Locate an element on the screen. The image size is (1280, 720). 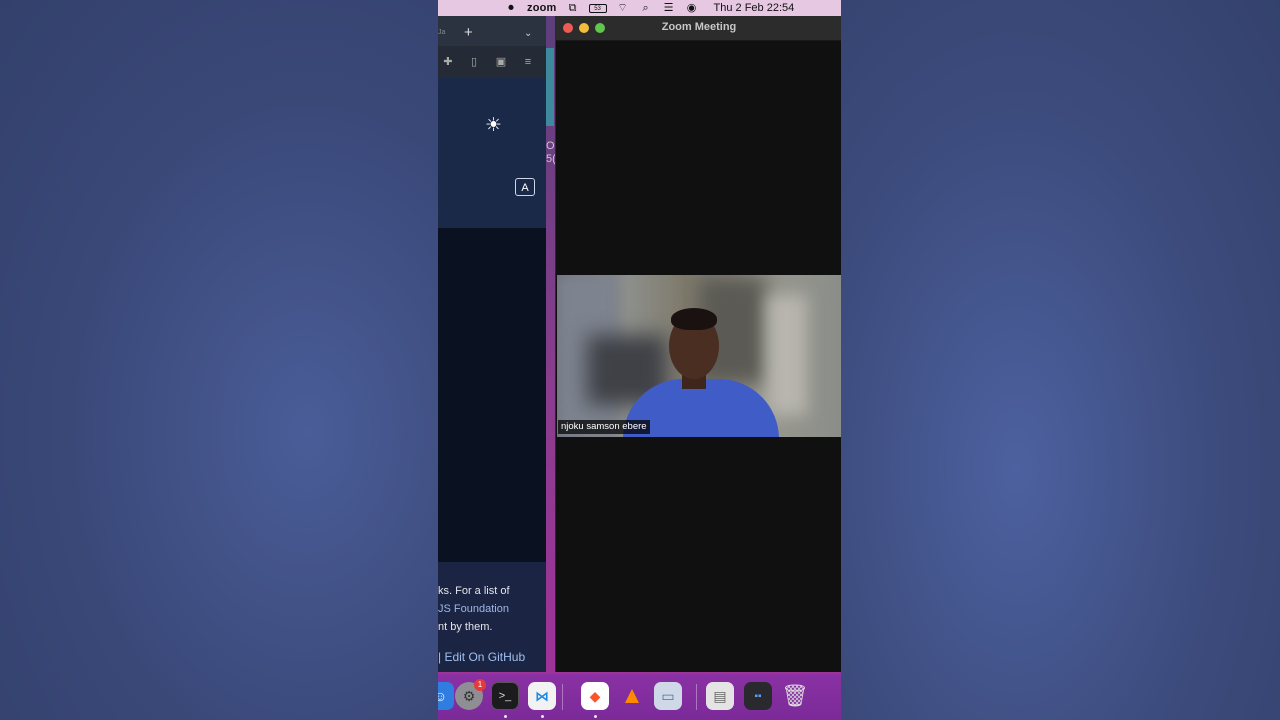
printer-icon: ▤ is located at coordinates (720, 696).